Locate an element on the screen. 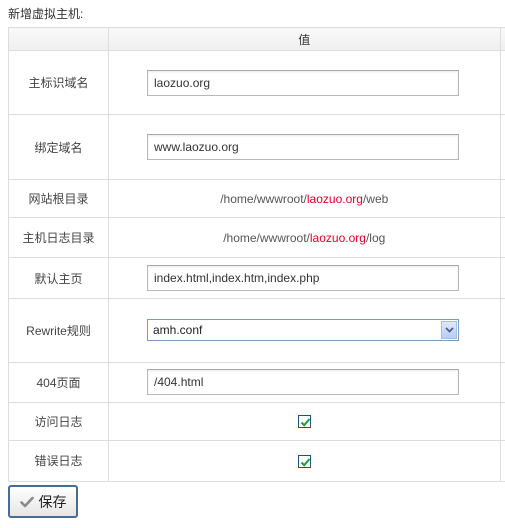 Image resolution: width=505 pixels, height=528 pixels. error-log-checkbox is located at coordinates (304, 462).